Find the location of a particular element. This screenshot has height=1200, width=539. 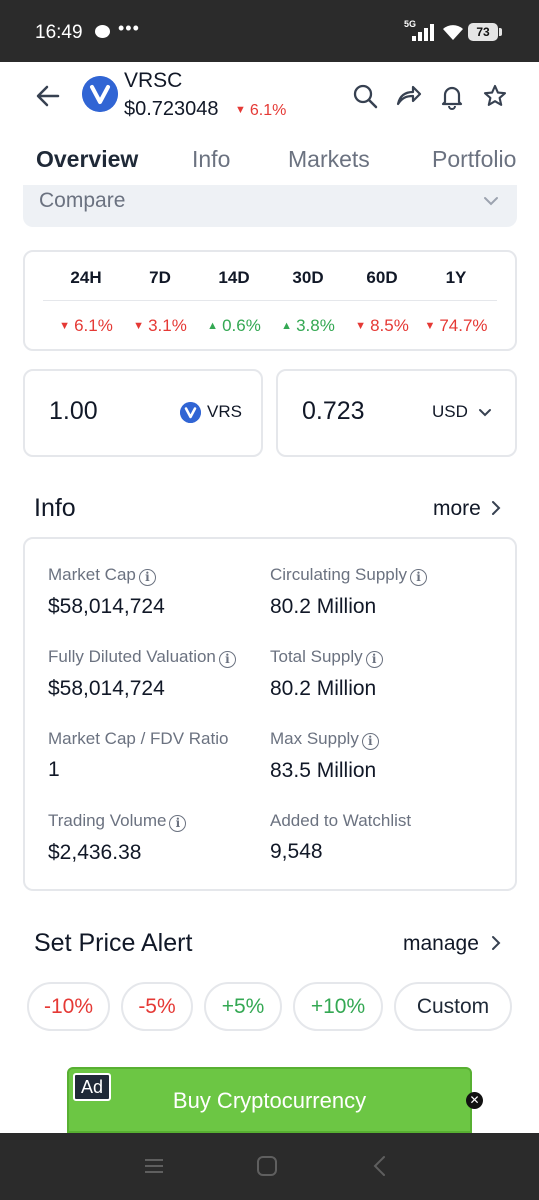

vrsc-mini-logo-icon is located at coordinates (190, 412).